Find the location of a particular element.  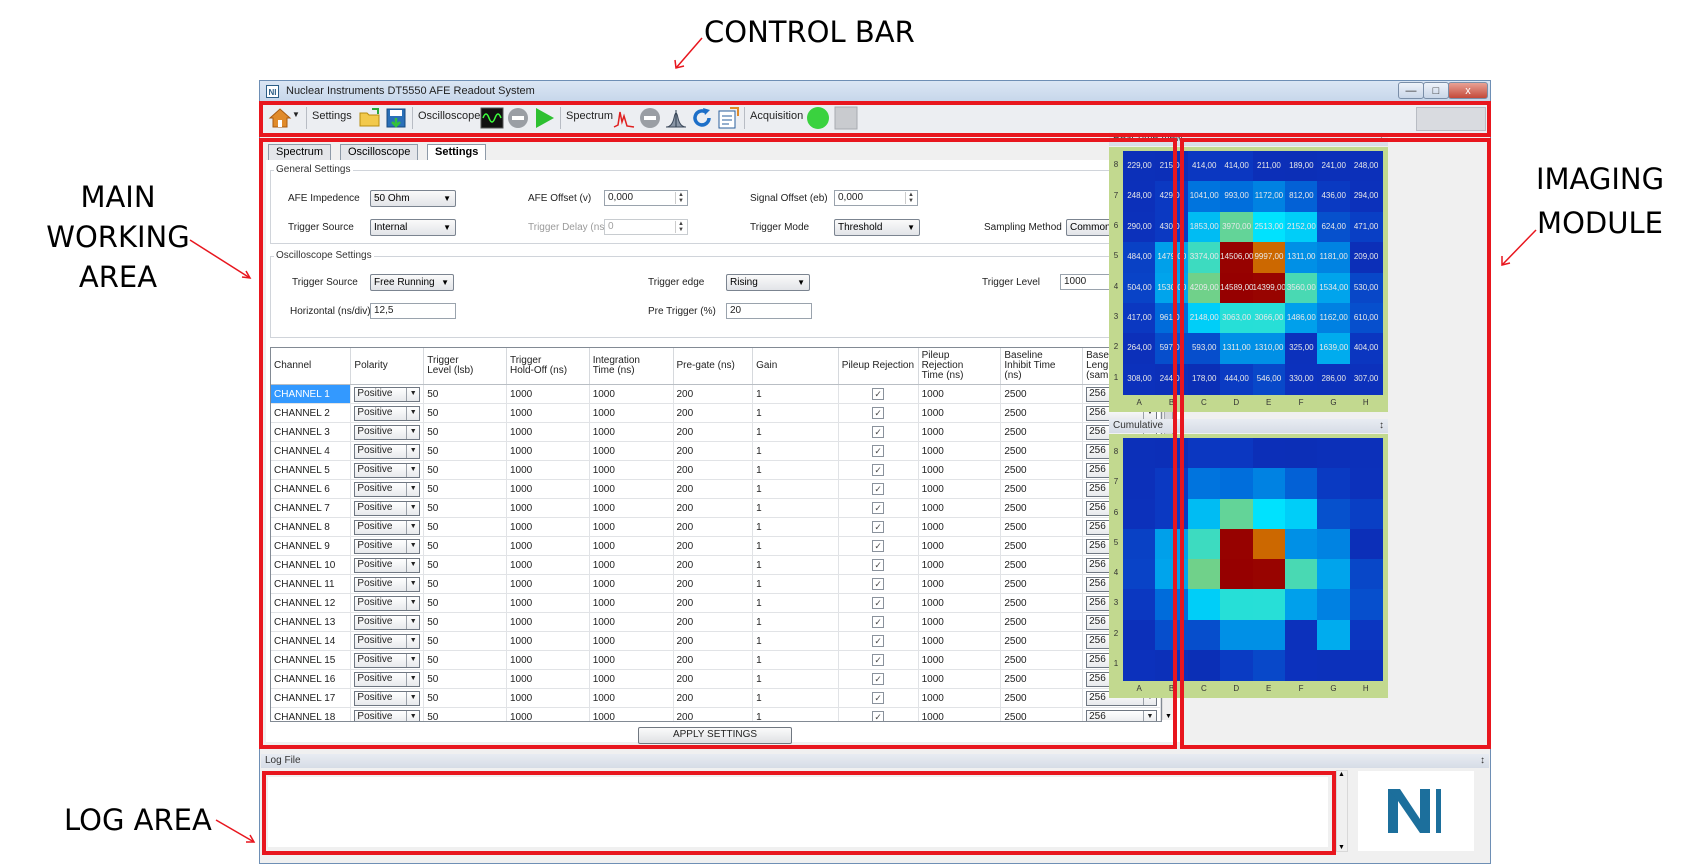

ni-logo-mark is located at coordinates (1414, 811).